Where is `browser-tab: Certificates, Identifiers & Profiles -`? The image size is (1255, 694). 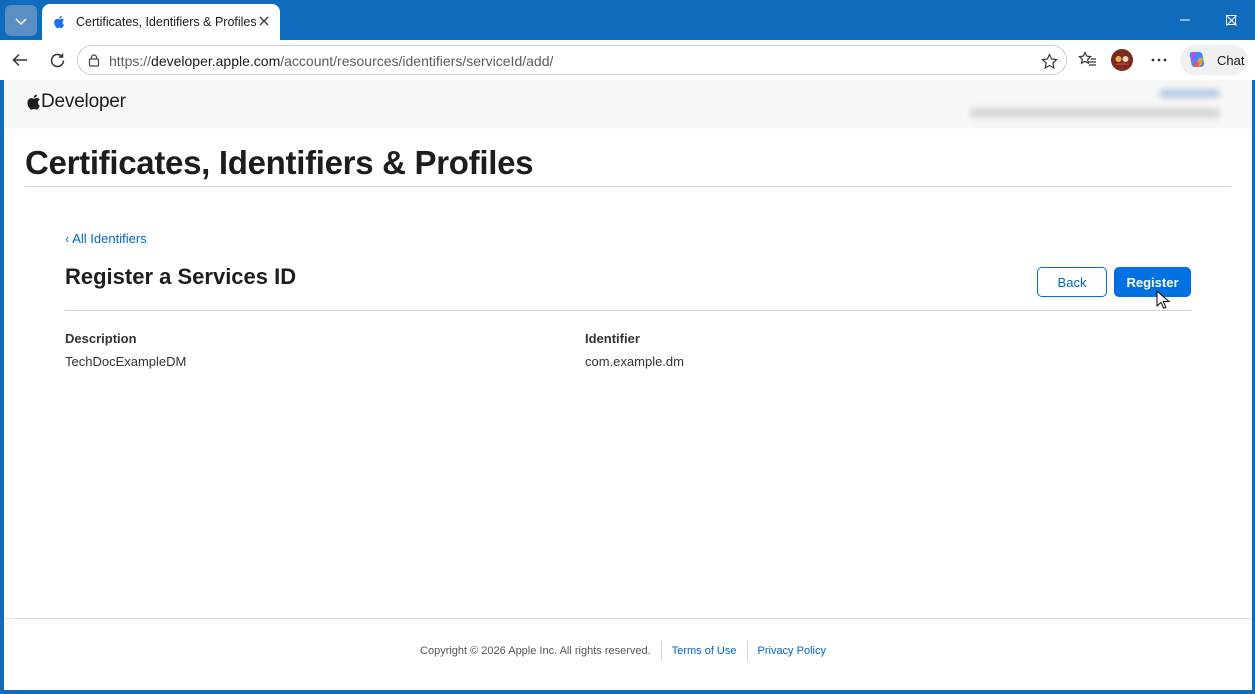 browser-tab: Certificates, Identifiers & Profiles - is located at coordinates (161, 22).